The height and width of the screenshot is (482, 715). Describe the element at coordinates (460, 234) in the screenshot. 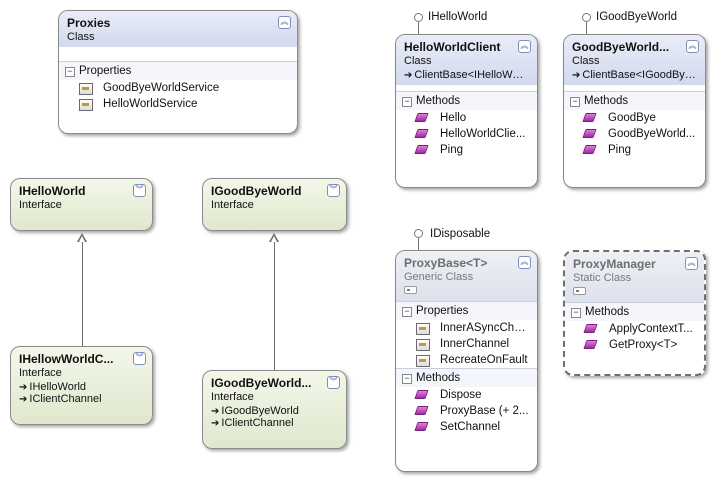

I see `lollipop-label: IDisposable` at that location.